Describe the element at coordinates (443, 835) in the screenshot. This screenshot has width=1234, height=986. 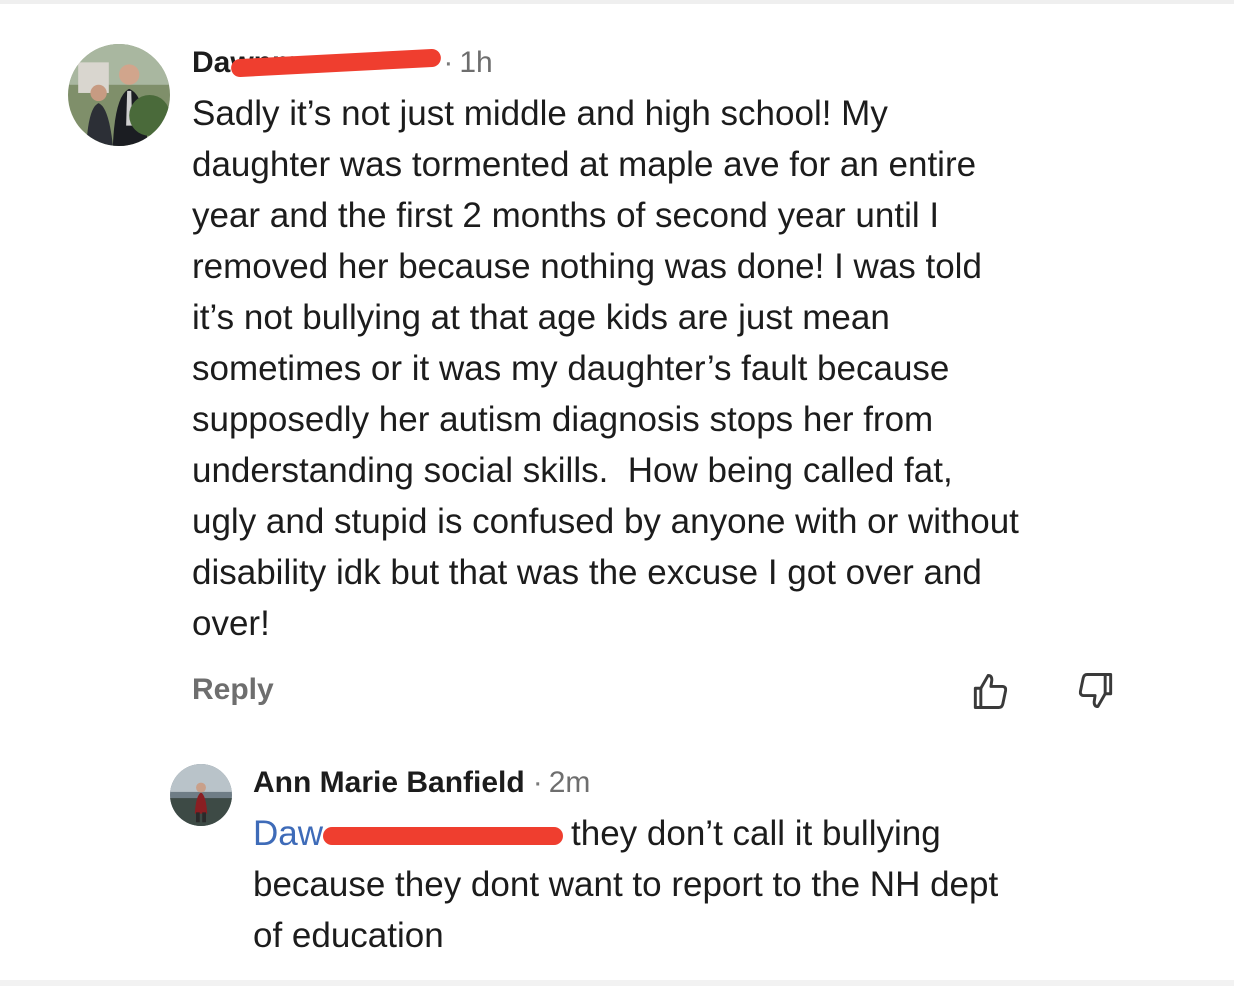
I see `redaction-mark` at that location.